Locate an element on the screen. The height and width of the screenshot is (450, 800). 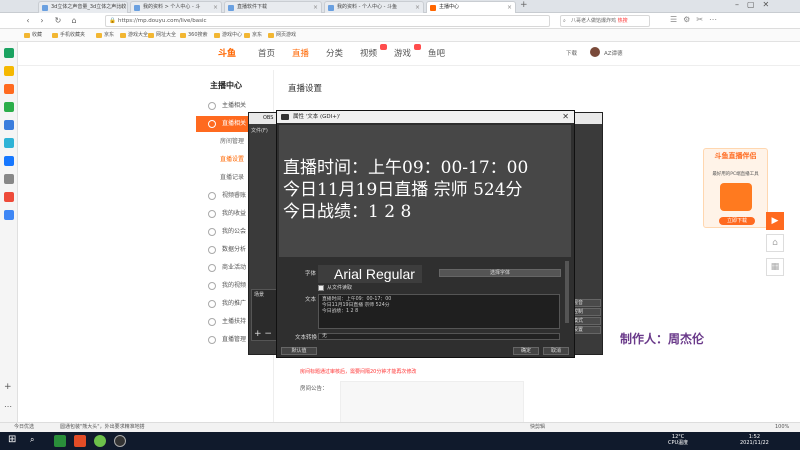
nav-home: 首页 is located at coordinates (266, 54).